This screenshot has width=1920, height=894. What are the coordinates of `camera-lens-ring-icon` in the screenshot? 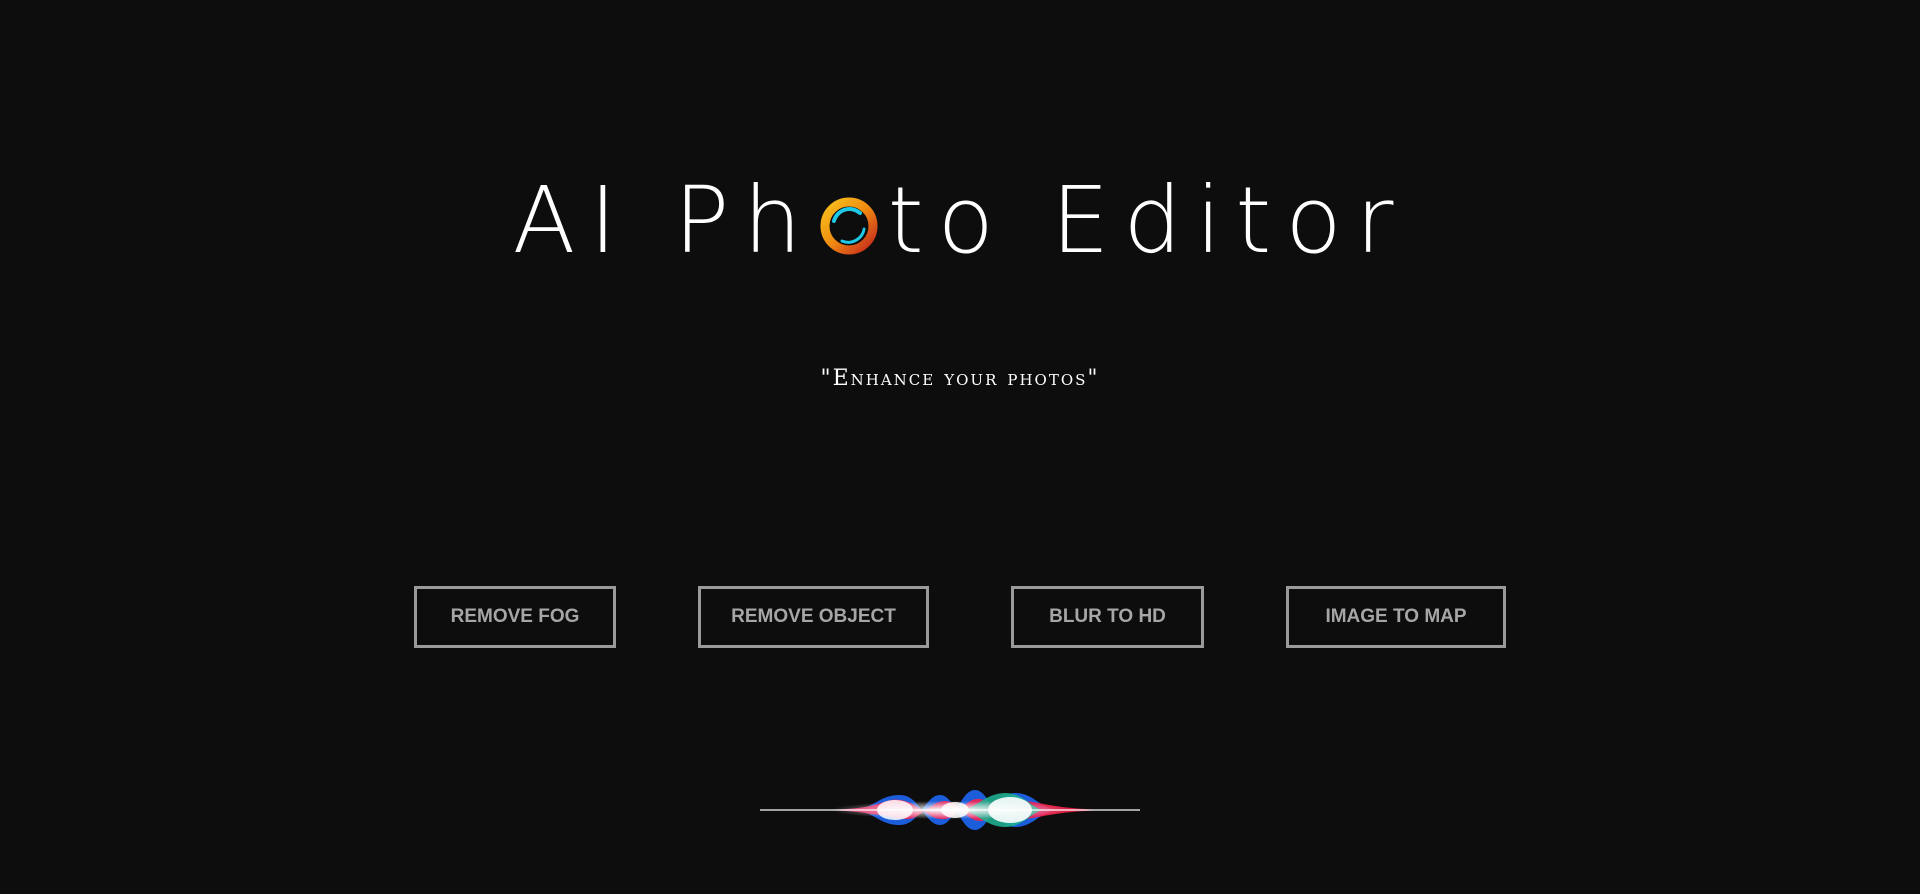 It's located at (849, 226).